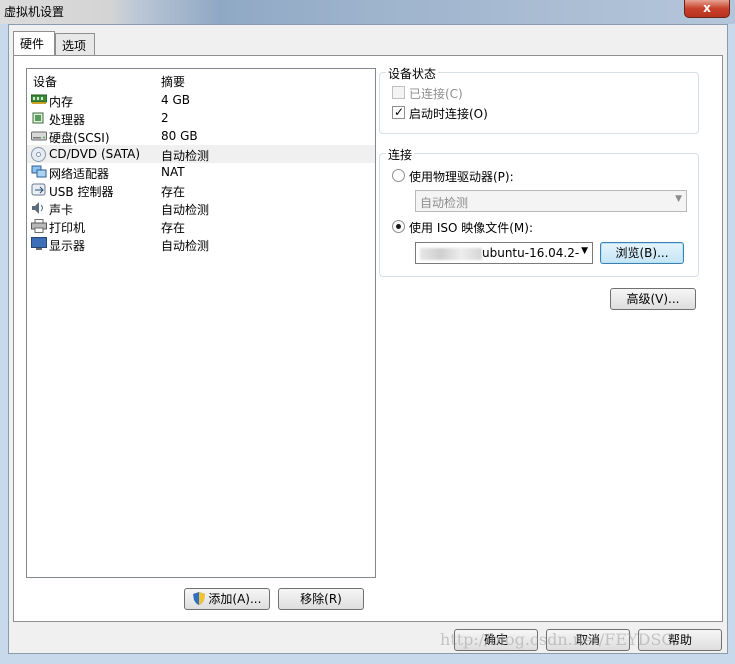  I want to click on device-row: CD/DVD (SATA) 自动检测, so click(201, 154).